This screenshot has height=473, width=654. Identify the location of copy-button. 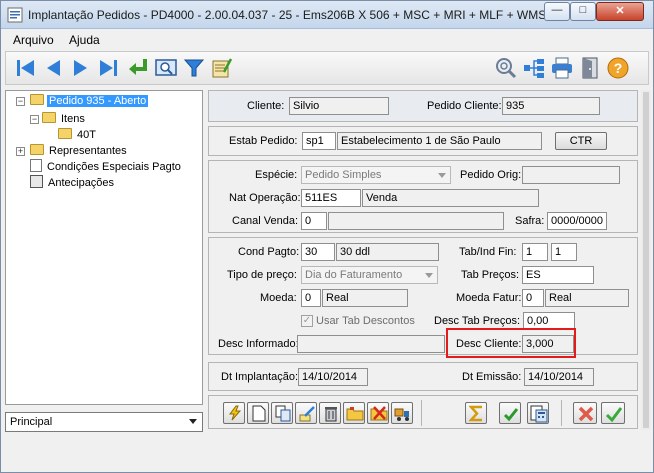
(282, 413).